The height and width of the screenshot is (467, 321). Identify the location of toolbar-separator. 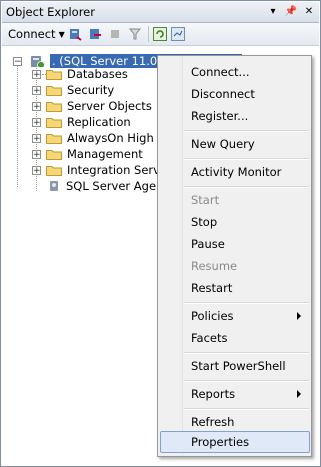
(148, 34).